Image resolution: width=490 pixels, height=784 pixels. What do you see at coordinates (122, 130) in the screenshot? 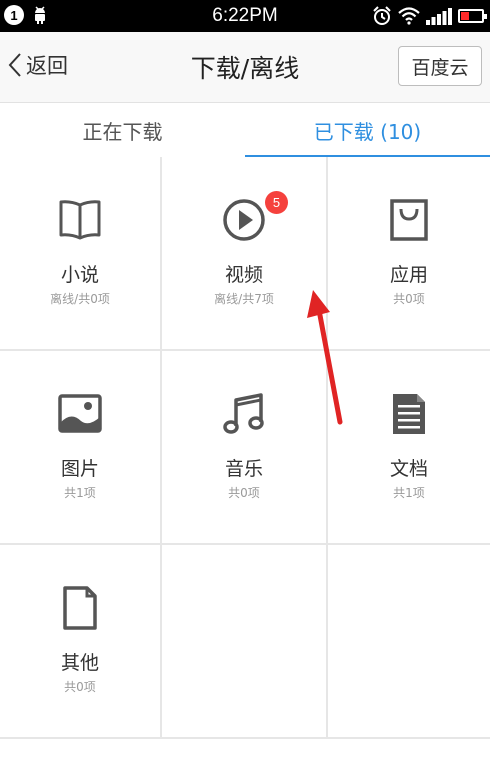
I see `tab-downloading: 正在下载` at bounding box center [122, 130].